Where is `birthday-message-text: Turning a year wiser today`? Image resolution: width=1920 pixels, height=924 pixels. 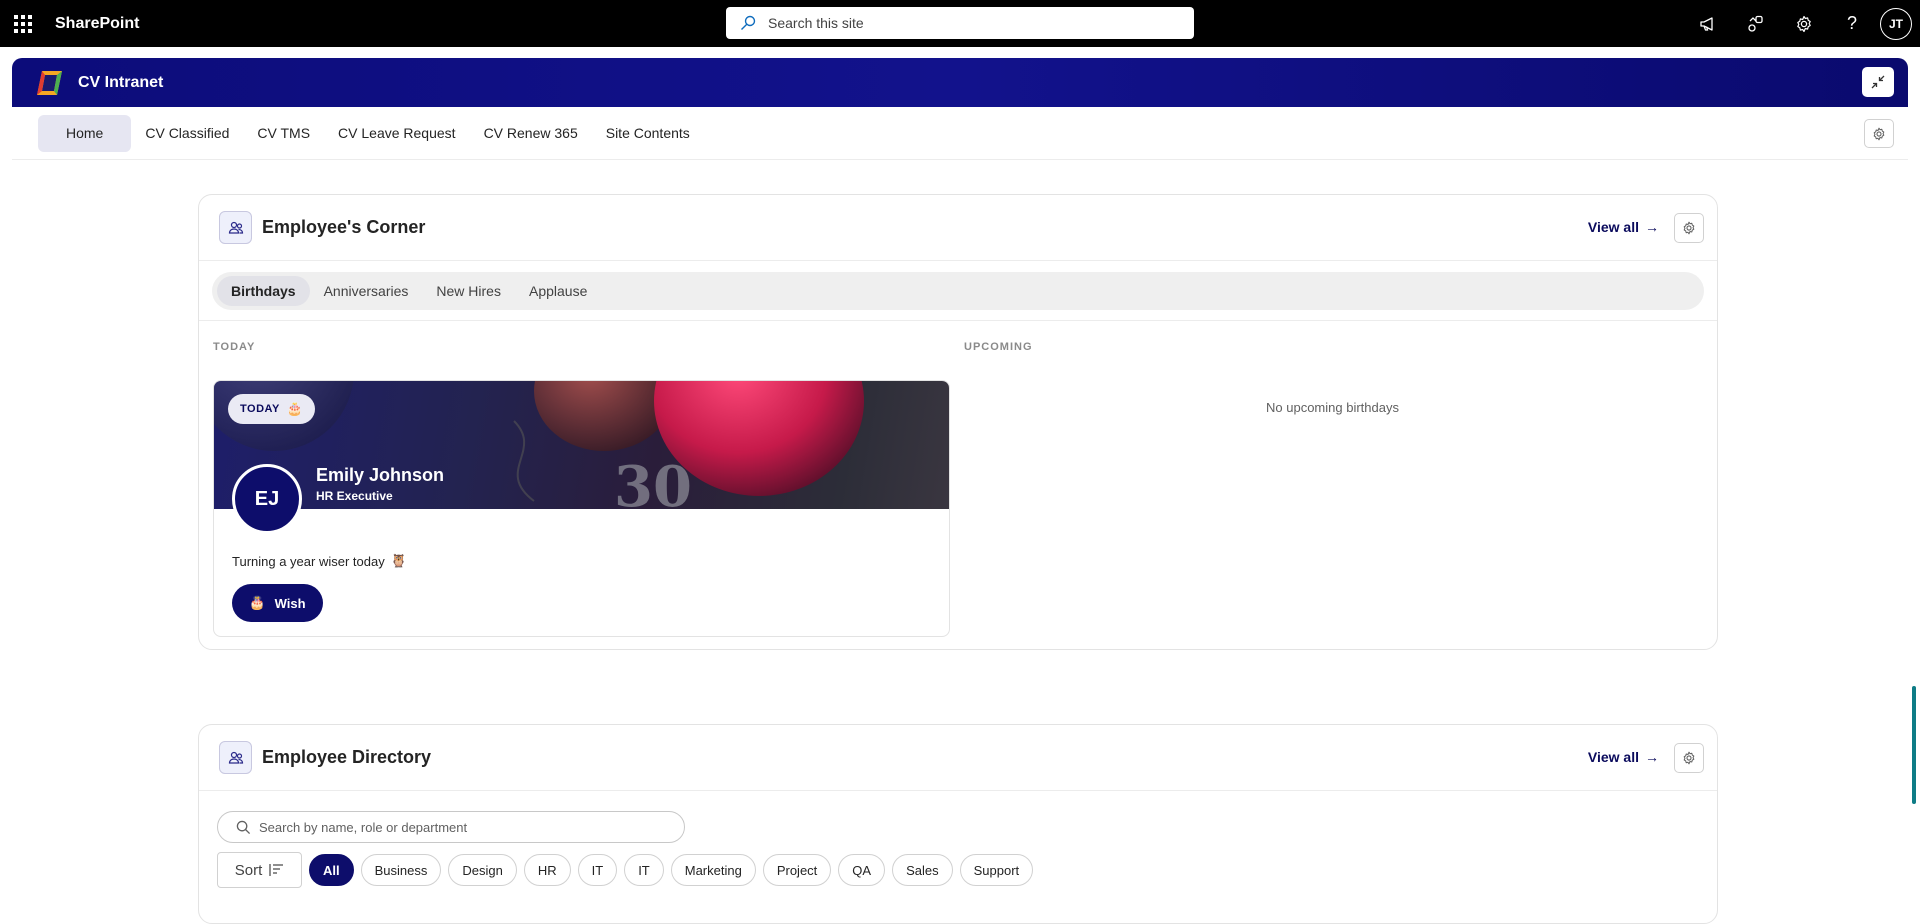
birthday-message-text: Turning a year wiser today is located at coordinates (308, 561).